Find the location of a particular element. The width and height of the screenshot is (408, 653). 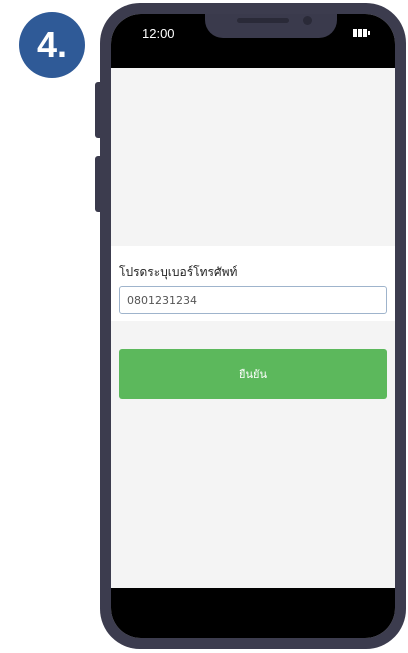

battery-icon is located at coordinates (360, 33).